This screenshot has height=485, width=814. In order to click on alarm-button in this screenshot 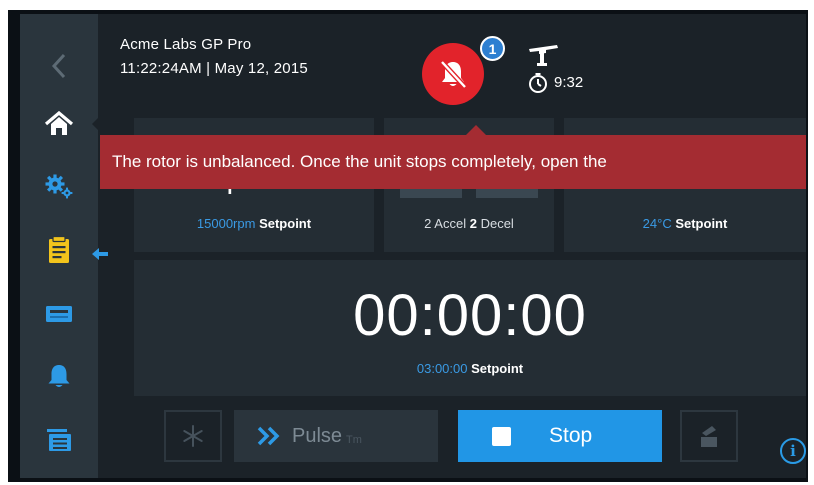, I will do `click(453, 74)`.